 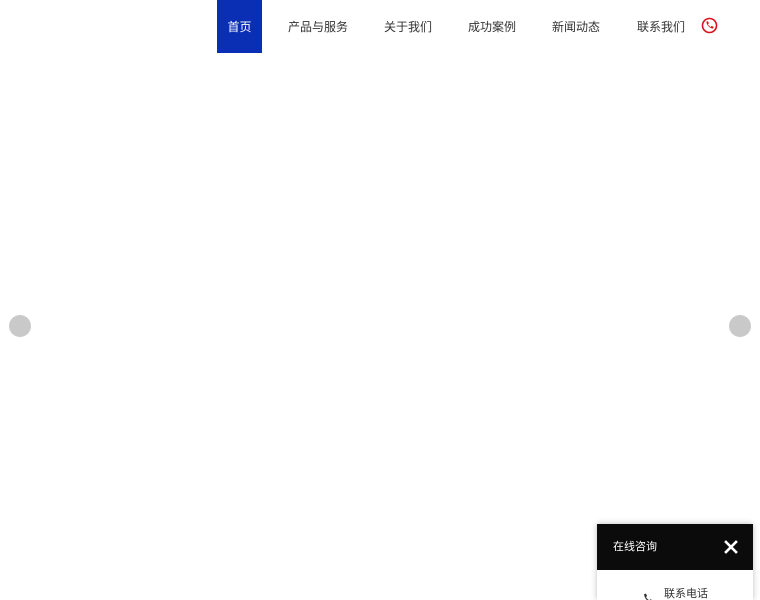 I want to click on consult-header: 在线咨询, so click(x=675, y=547).